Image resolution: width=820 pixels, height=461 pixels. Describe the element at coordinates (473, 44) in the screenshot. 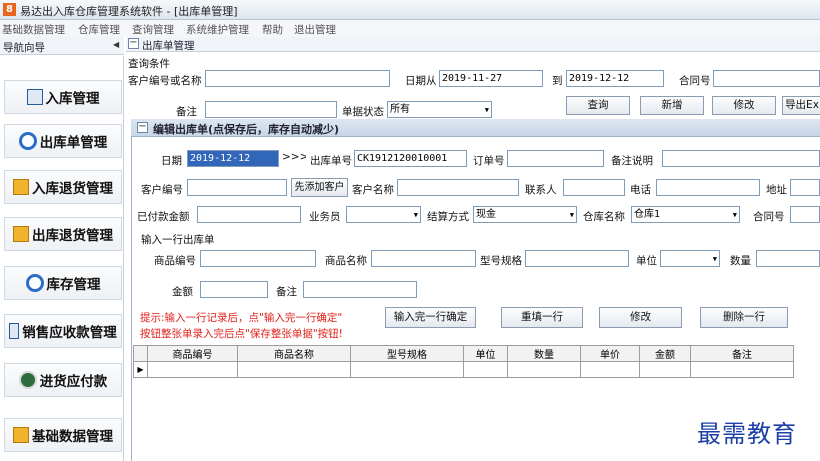

I see `main-panel-header: − 出库单管理` at that location.